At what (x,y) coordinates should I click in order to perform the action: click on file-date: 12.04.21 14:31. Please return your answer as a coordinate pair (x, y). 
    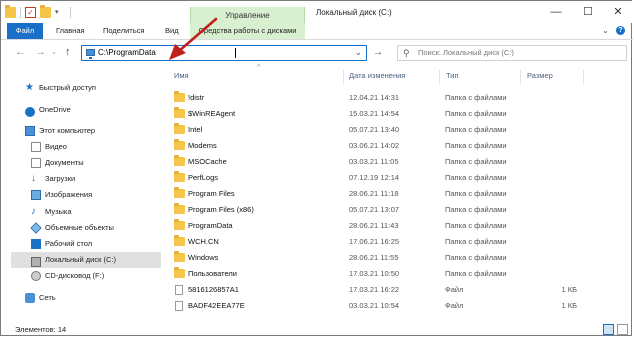
    Looking at the image, I should click on (374, 97).